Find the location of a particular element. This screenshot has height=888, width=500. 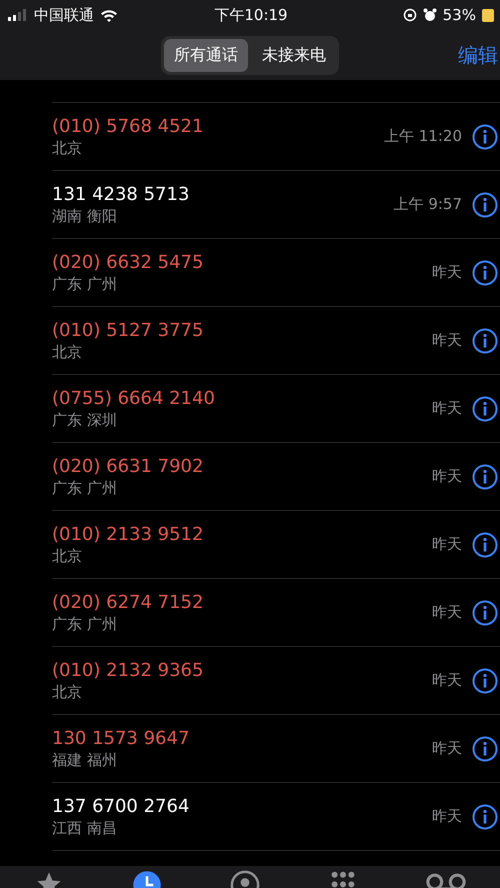

phone-number: (020) 6631 7902 is located at coordinates (128, 466).